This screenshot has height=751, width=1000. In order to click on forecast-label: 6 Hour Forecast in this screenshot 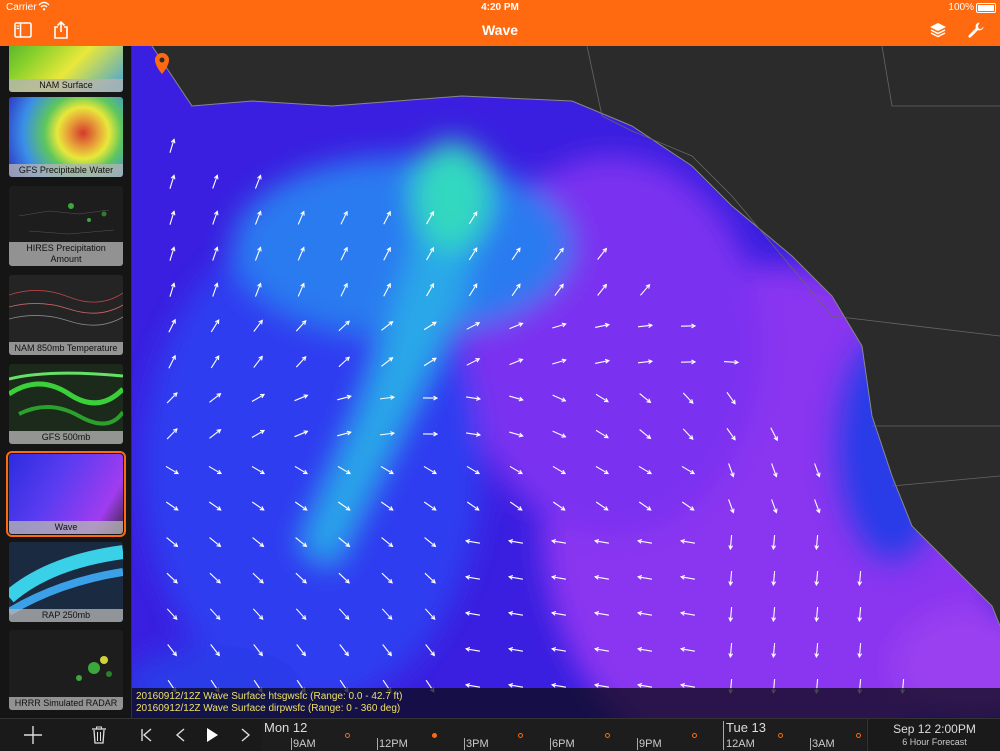, I will do `click(934, 742)`.